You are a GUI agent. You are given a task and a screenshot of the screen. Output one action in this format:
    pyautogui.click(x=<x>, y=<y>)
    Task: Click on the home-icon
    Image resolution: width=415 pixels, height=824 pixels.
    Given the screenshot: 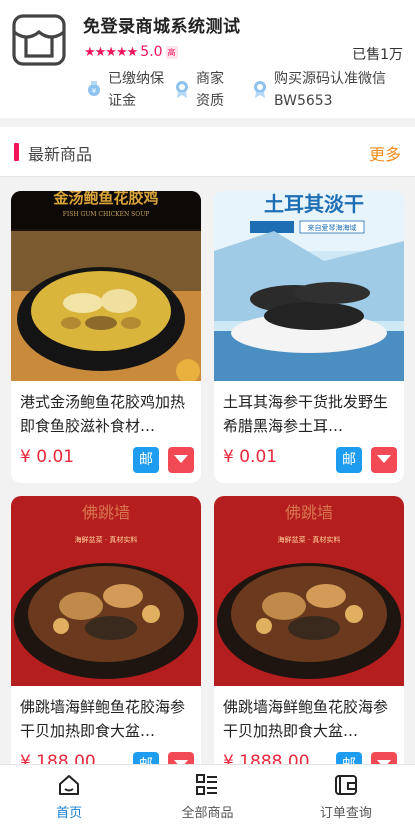 What is the action you would take?
    pyautogui.click(x=69, y=785)
    